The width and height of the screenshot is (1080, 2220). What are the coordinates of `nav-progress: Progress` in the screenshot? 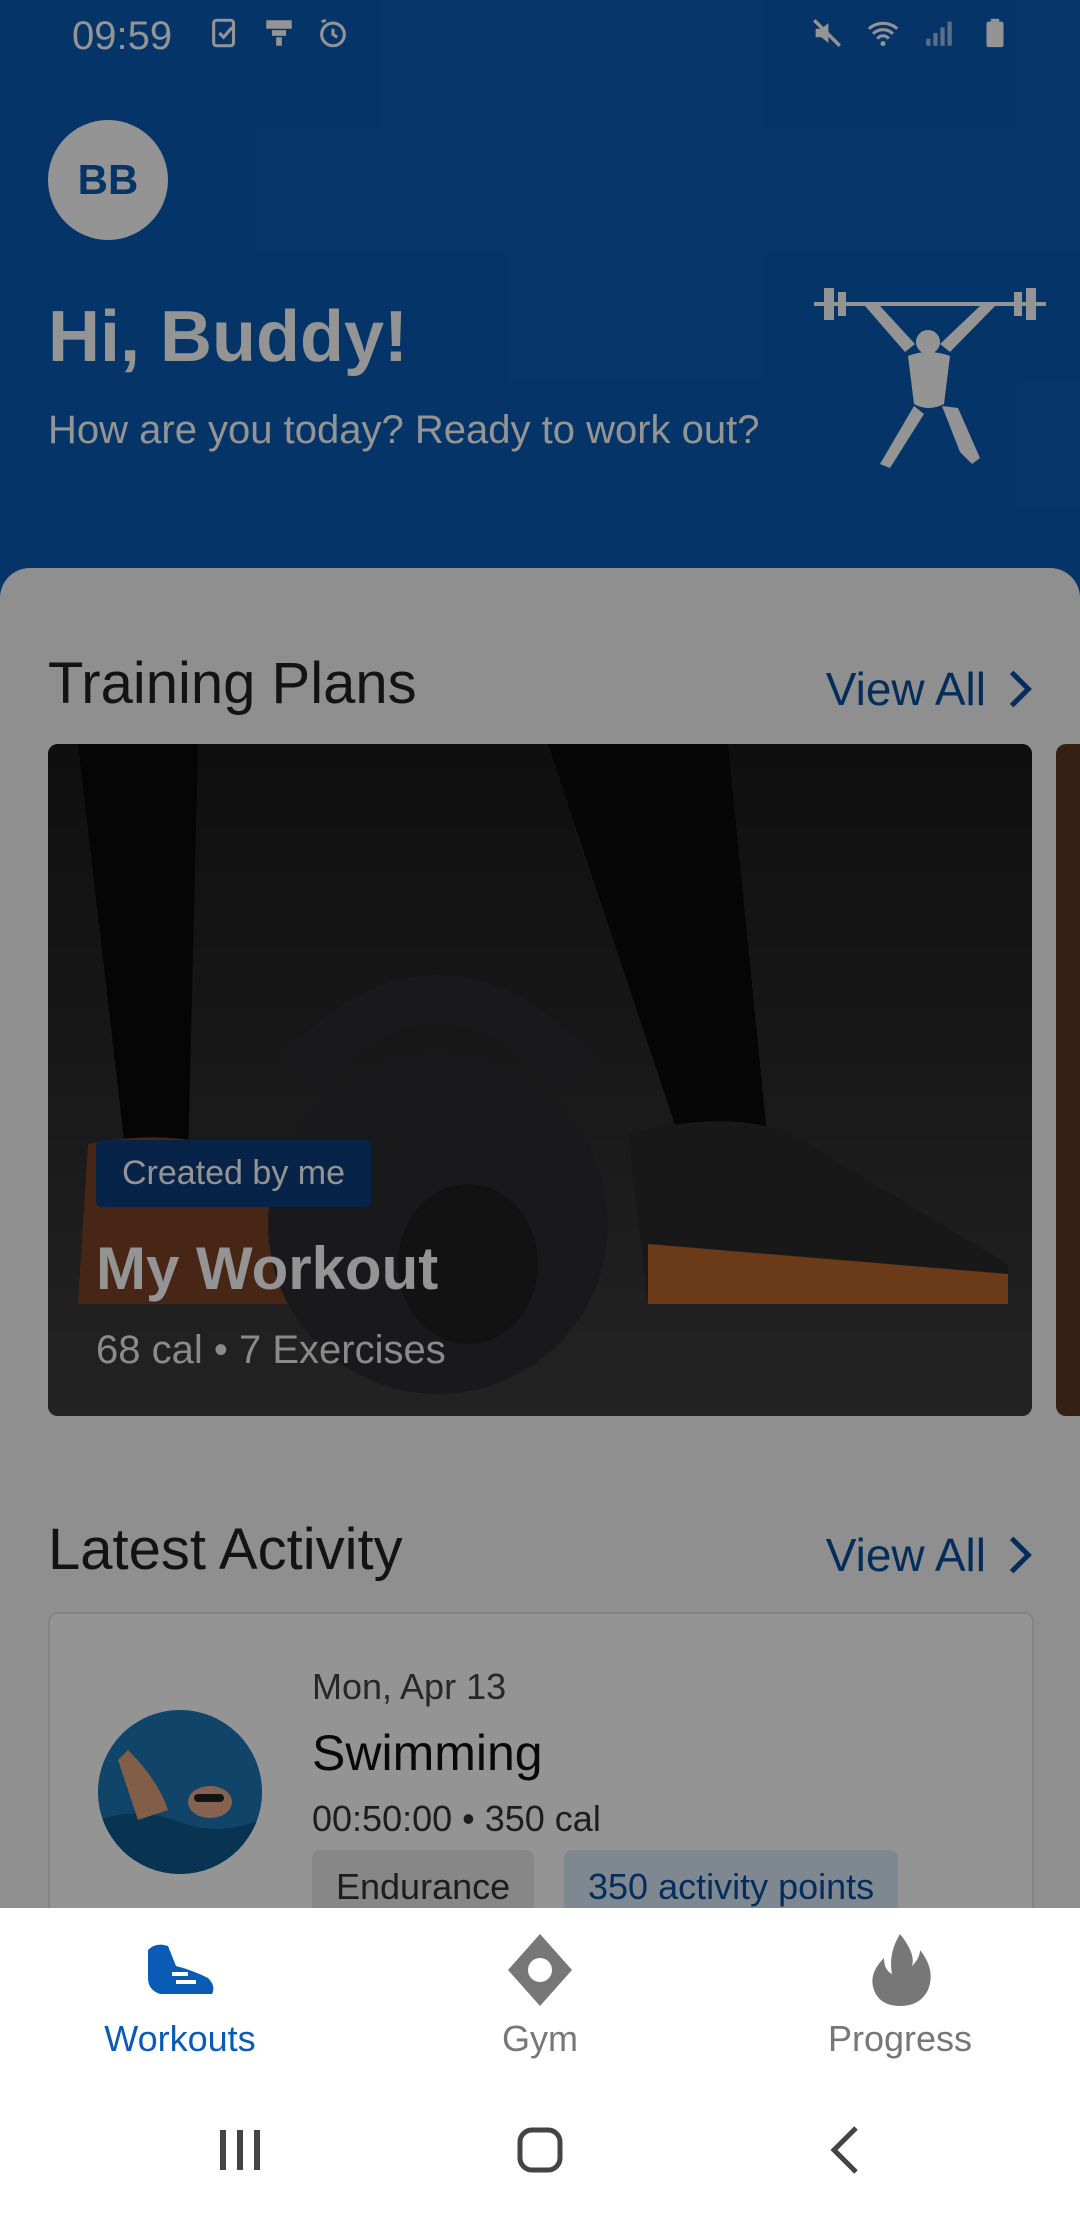 It's located at (900, 1995).